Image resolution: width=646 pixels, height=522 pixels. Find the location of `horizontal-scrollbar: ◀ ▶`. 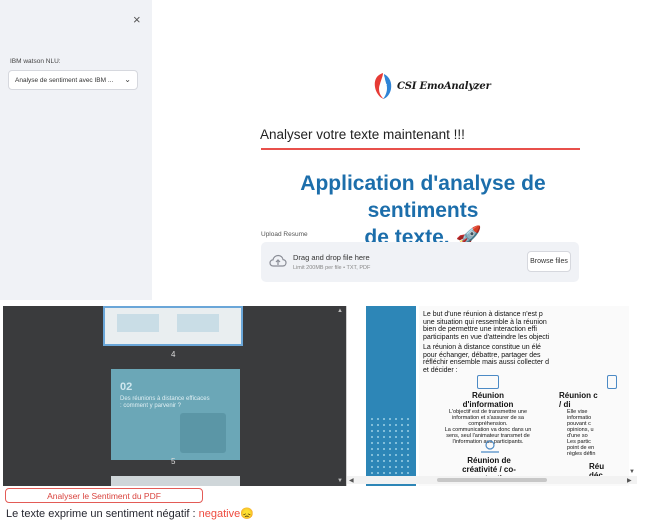

horizontal-scrollbar: ◀ ▶ is located at coordinates (492, 480).